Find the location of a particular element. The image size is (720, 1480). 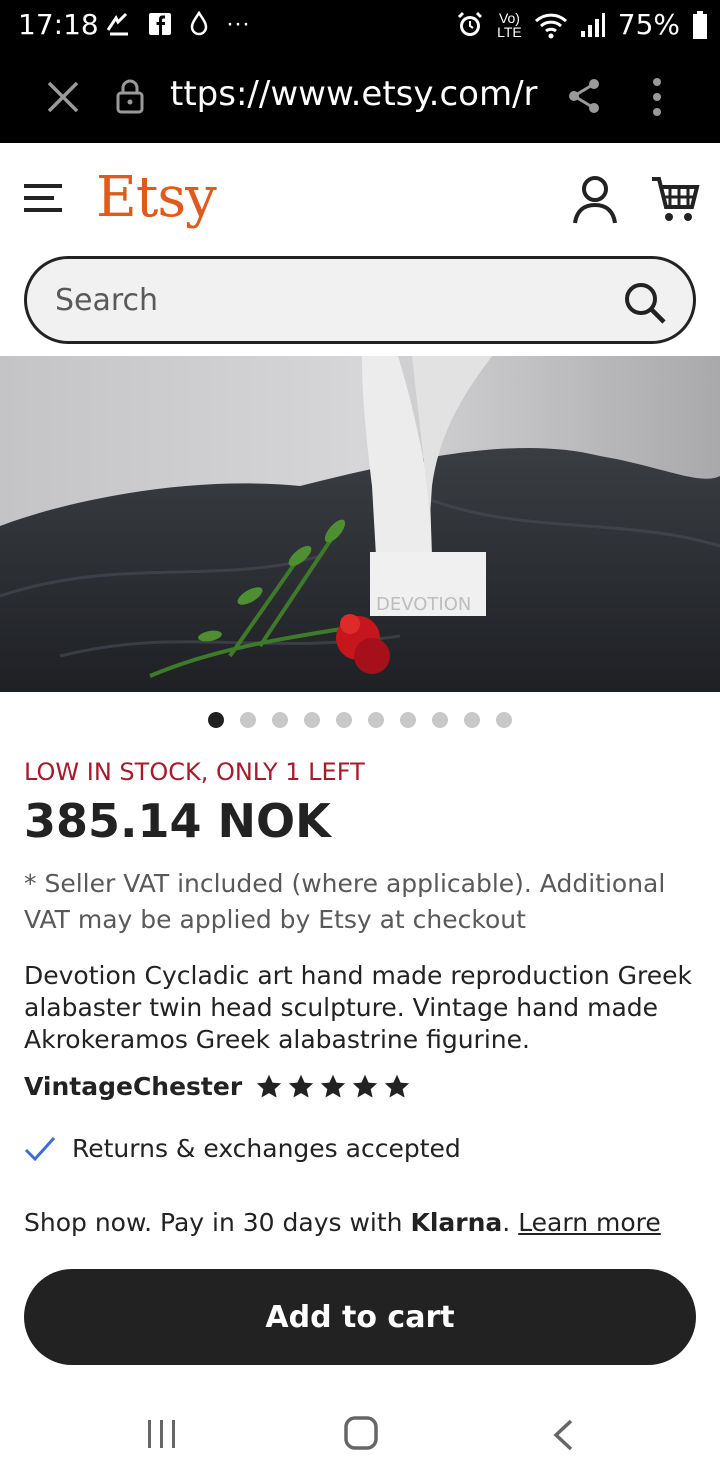

price: 385.14 NOK is located at coordinates (177, 821).